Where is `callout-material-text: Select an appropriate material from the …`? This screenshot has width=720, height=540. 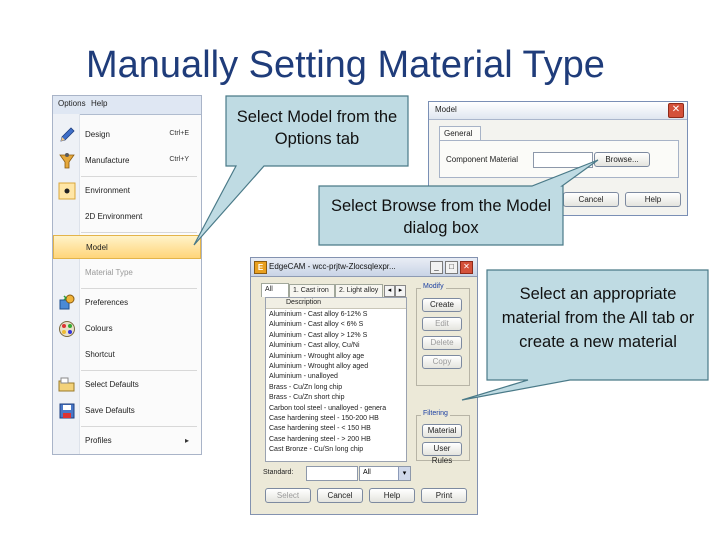 callout-material-text: Select an appropriate material from the … is located at coordinates (598, 318).